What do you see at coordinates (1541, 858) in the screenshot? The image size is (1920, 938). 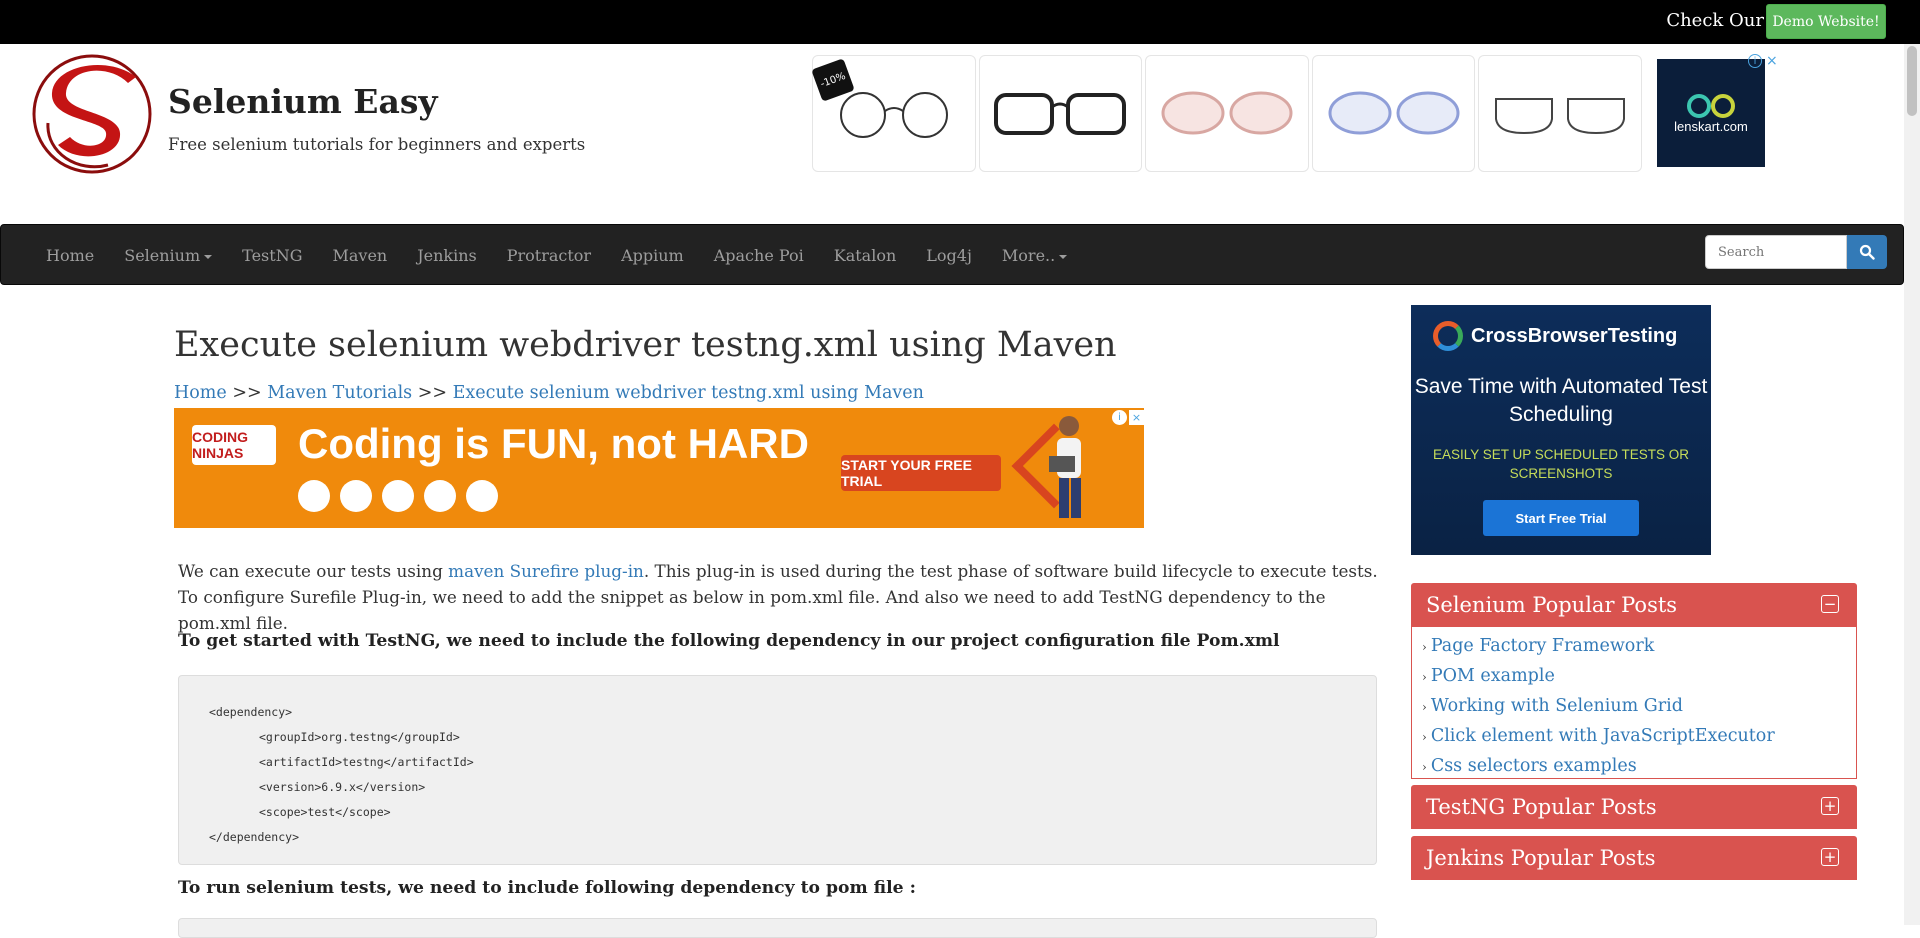 I see `panel-title: Jenkins Popular Posts` at bounding box center [1541, 858].